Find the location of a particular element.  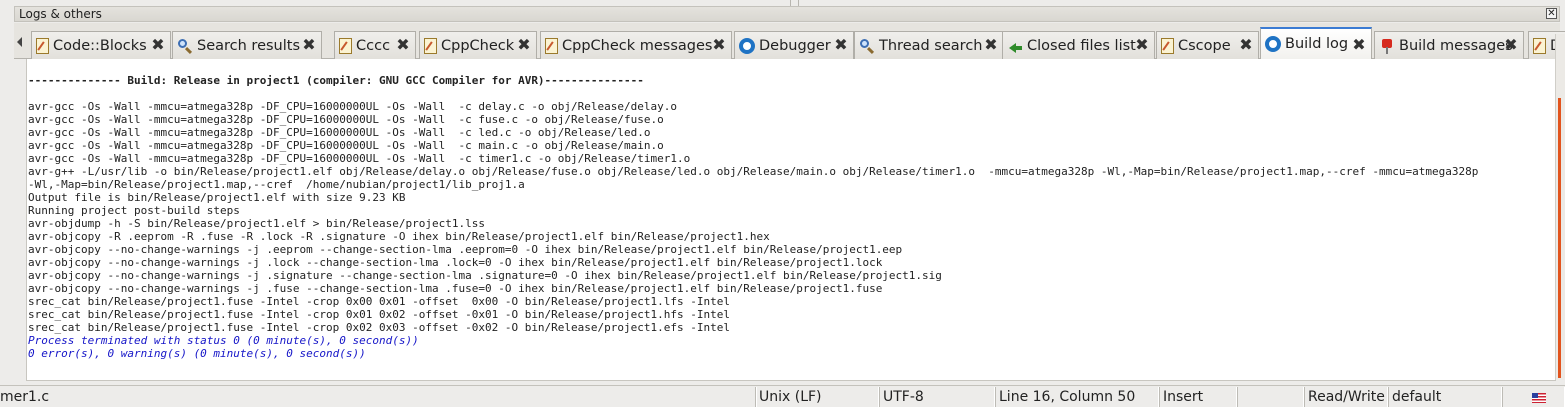

tab-thread-search: Thread search ✖ is located at coordinates (929, 45).